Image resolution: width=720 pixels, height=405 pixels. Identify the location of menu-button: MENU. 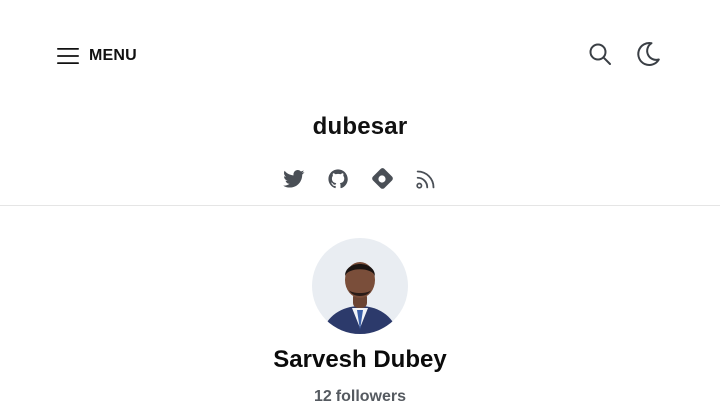
(96, 56).